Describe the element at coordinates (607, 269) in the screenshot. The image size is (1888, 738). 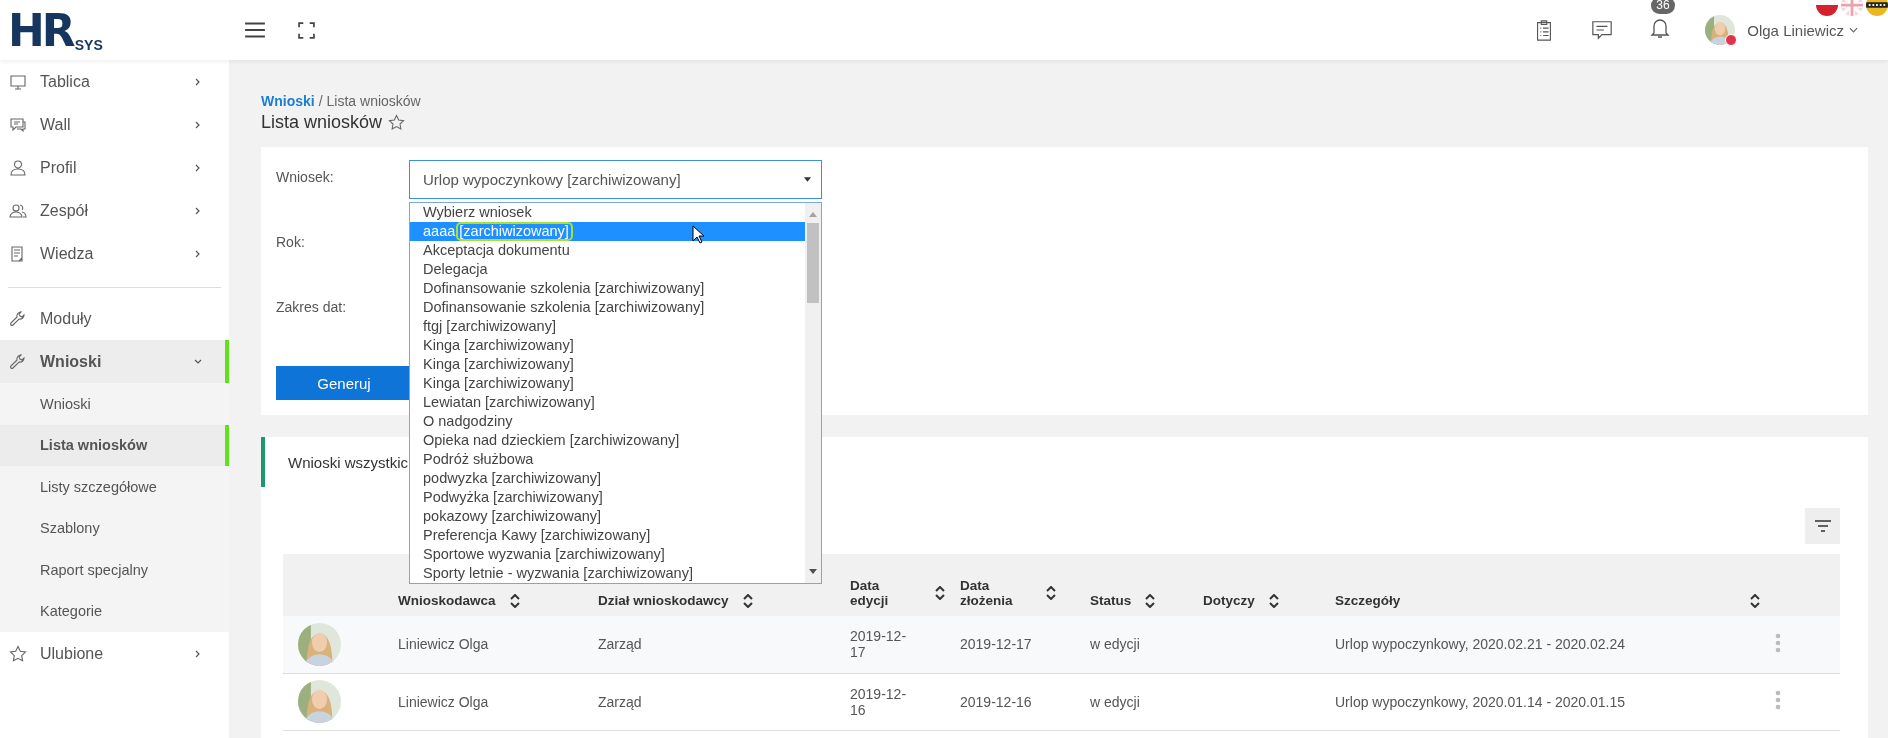
I see `dropdown-option: Delegacja` at that location.